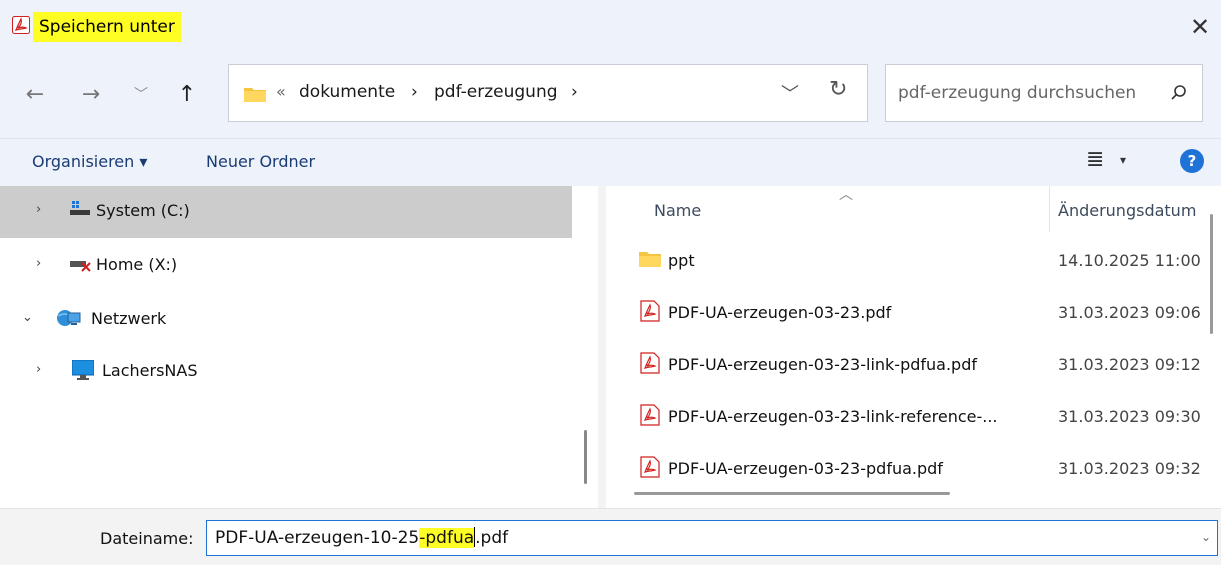 The image size is (1221, 565). Describe the element at coordinates (1017, 93) in the screenshot. I see `search-placeholder: pdf-erzeugung durchsuchen` at that location.